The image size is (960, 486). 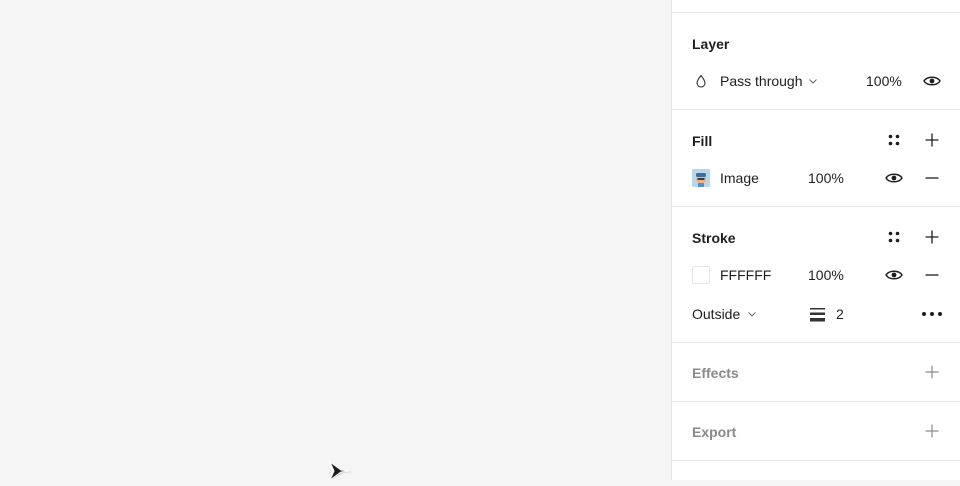 I want to click on add-export-plus-icon, so click(x=932, y=431).